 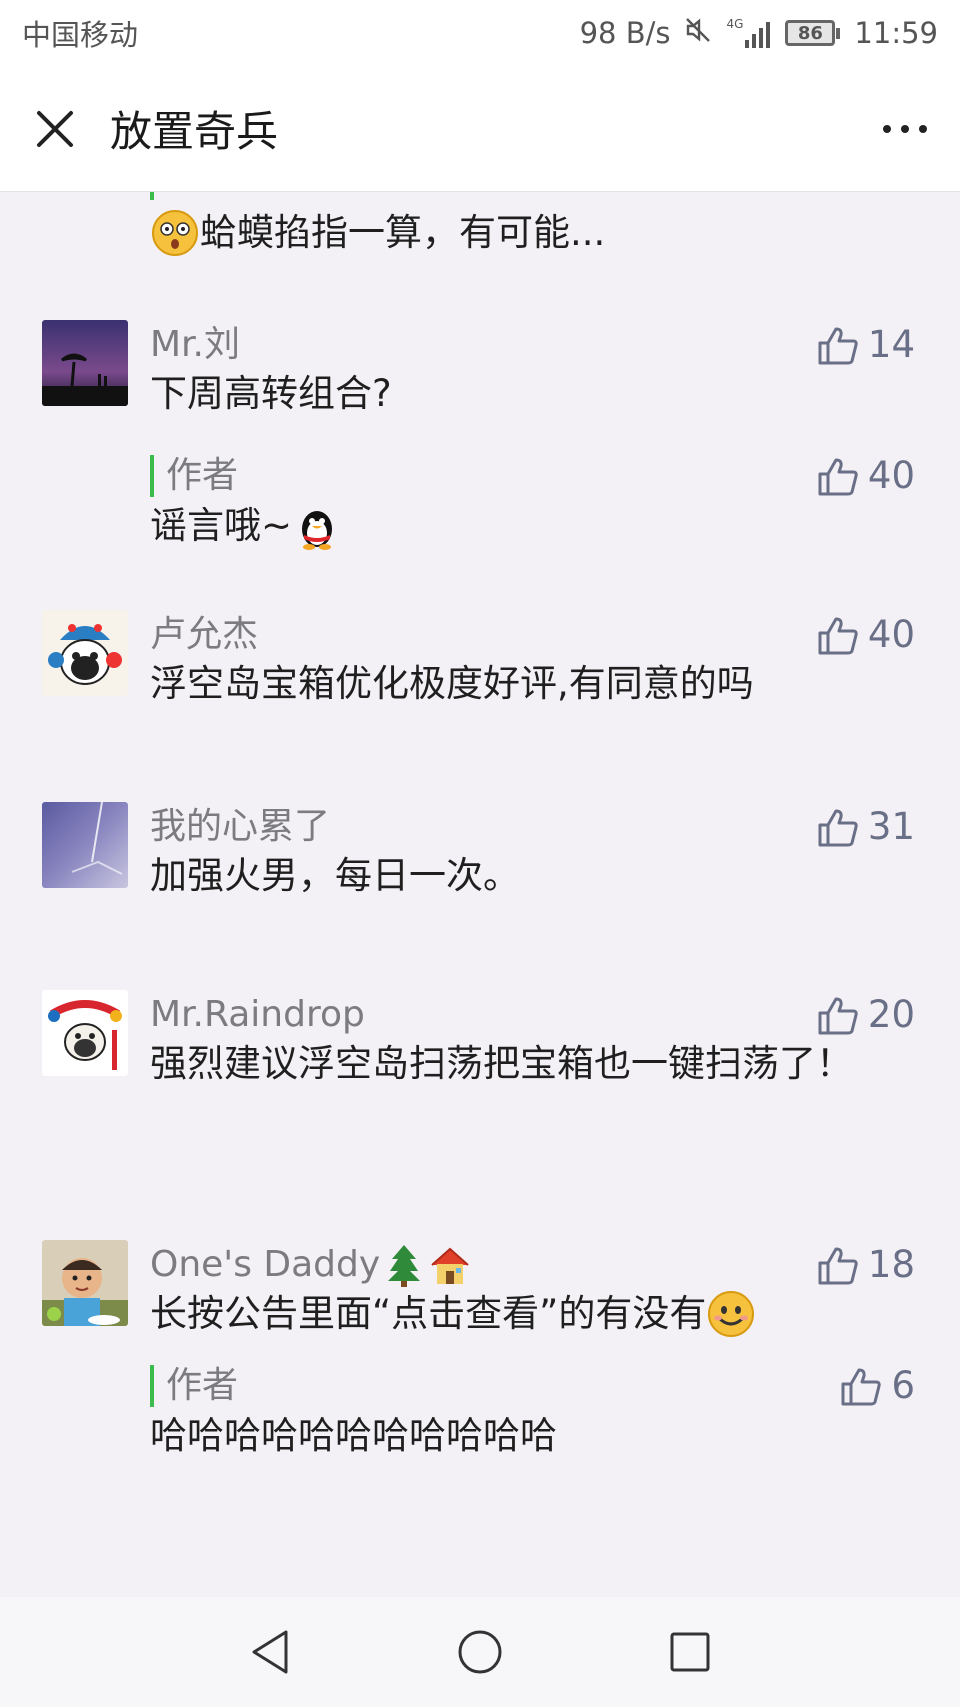 What do you see at coordinates (865, 635) in the screenshot?
I see `like-button: 40` at bounding box center [865, 635].